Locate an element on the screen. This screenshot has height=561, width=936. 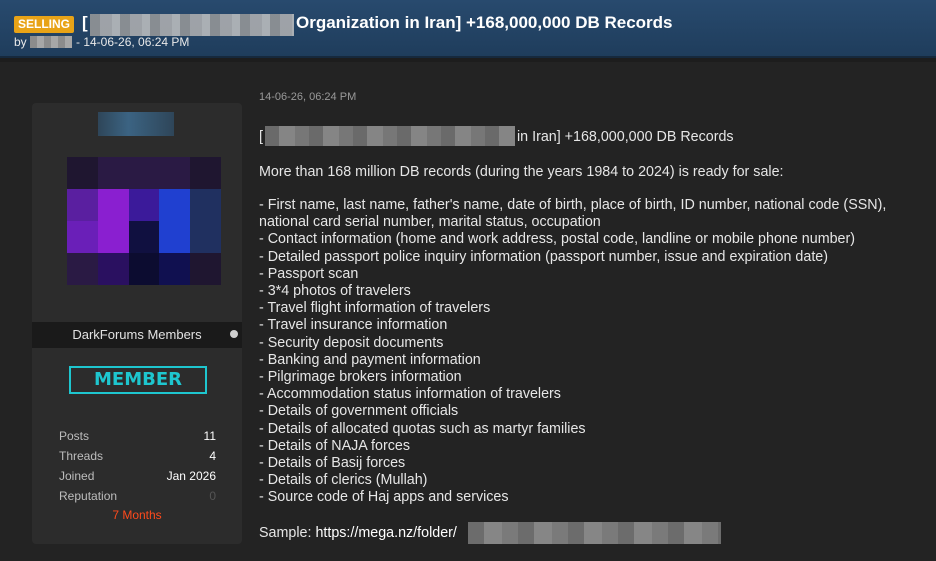
list-item: - Source code of Haj apps and services is located at coordinates (384, 497).